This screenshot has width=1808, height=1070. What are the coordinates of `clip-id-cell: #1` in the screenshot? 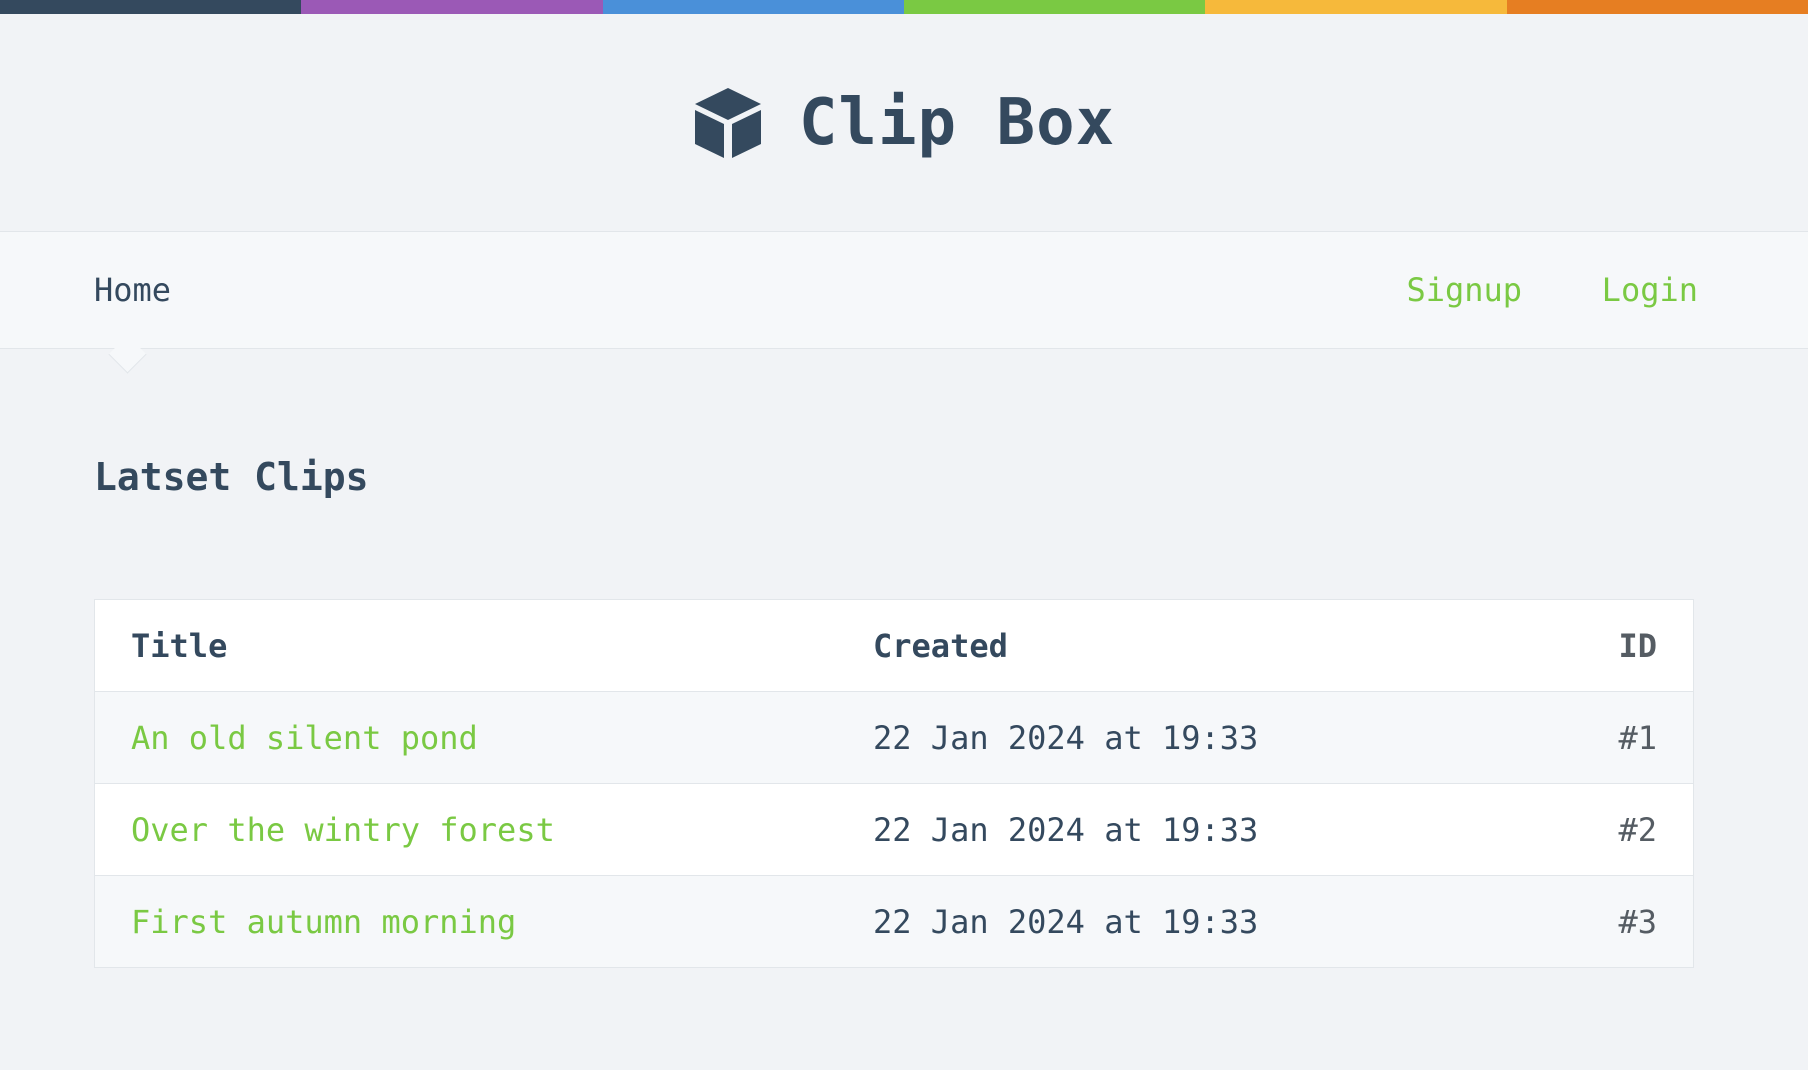 It's located at (1610, 737).